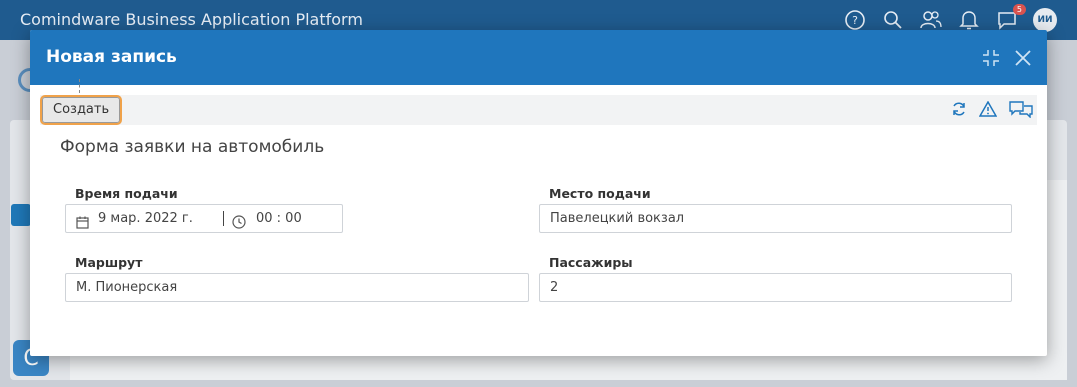 This screenshot has width=1077, height=387. Describe the element at coordinates (969, 20) in the screenshot. I see `bell-icon` at that location.